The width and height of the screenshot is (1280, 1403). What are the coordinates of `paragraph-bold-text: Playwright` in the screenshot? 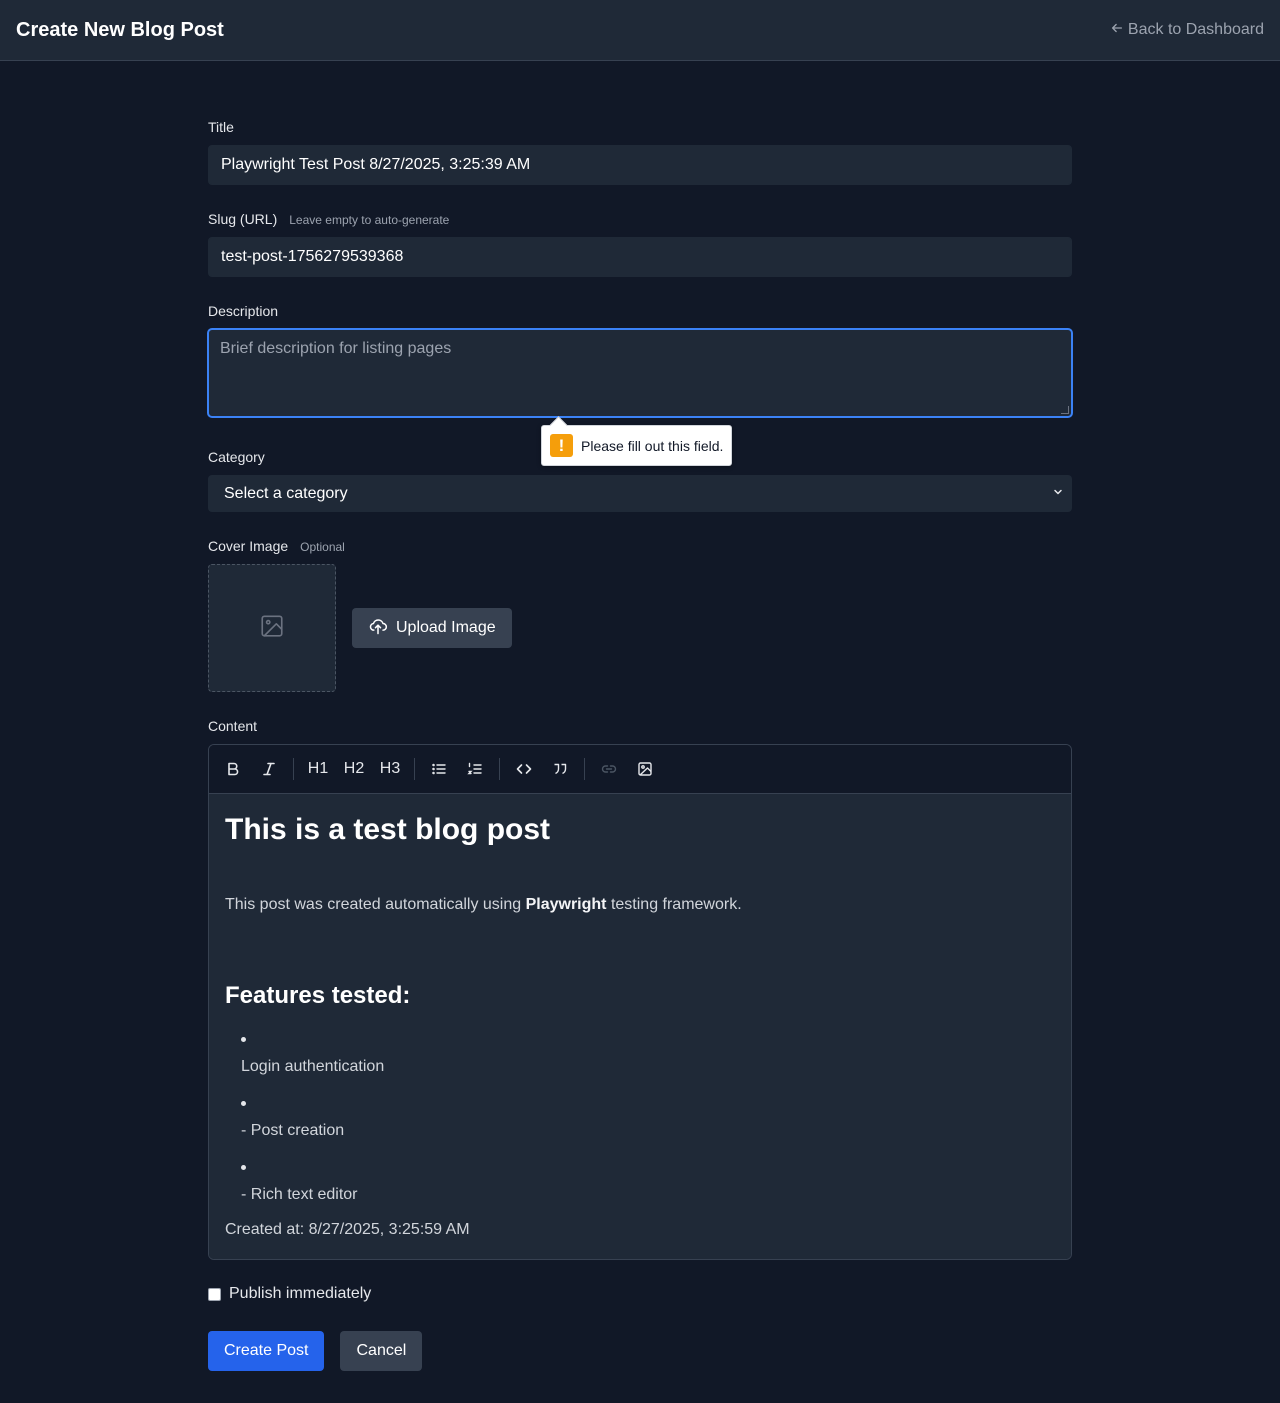 It's located at (566, 904).